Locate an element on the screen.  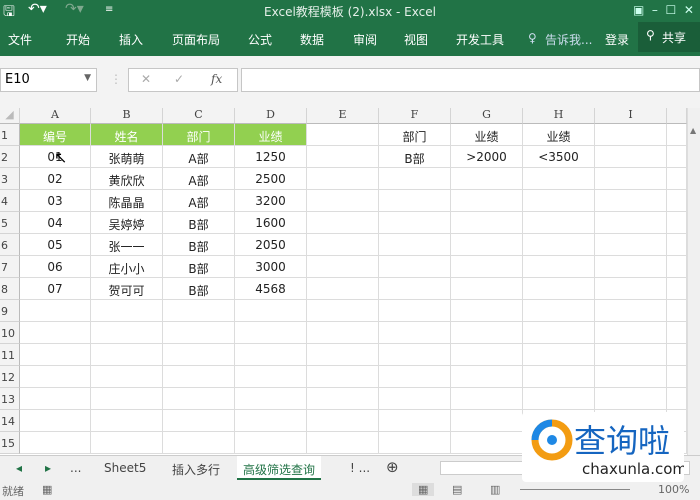
table-cell: 2500 is located at coordinates (271, 179).